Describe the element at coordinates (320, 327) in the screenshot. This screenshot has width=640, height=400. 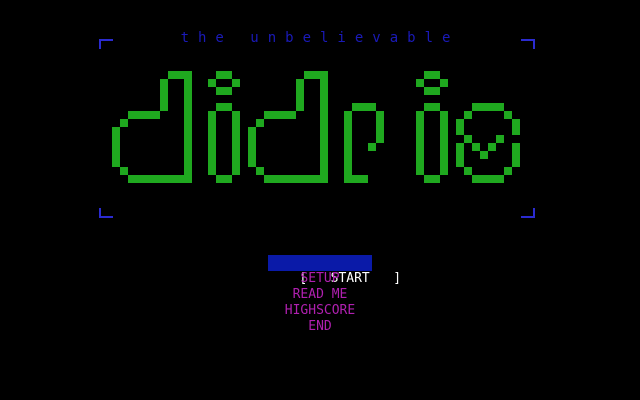
I see `menu-item-end: END` at that location.